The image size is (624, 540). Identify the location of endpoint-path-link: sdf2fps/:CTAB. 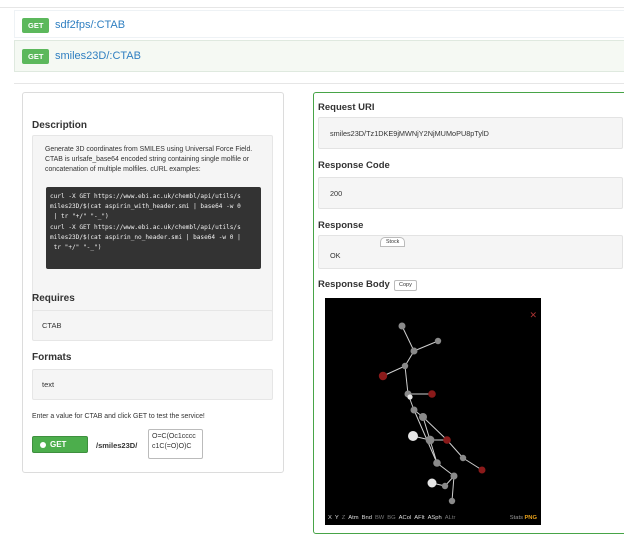
(90, 25).